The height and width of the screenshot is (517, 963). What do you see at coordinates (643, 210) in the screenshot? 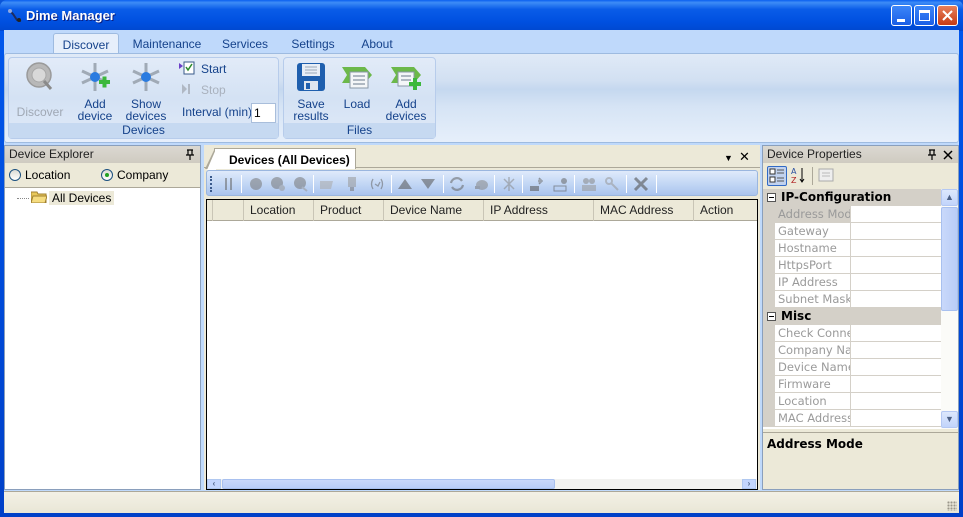
I see `column-header-mac-address: MAC Address` at bounding box center [643, 210].